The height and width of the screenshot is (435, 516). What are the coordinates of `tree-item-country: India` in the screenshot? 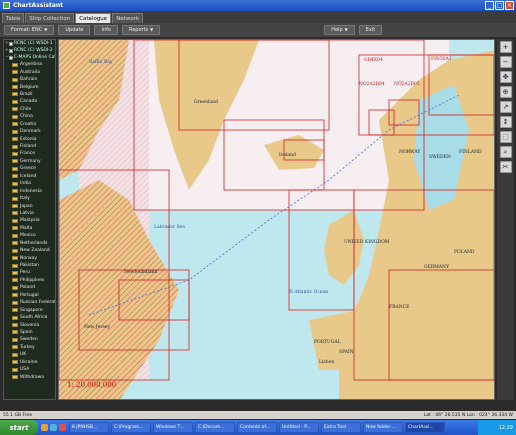 It's located at (29, 183).